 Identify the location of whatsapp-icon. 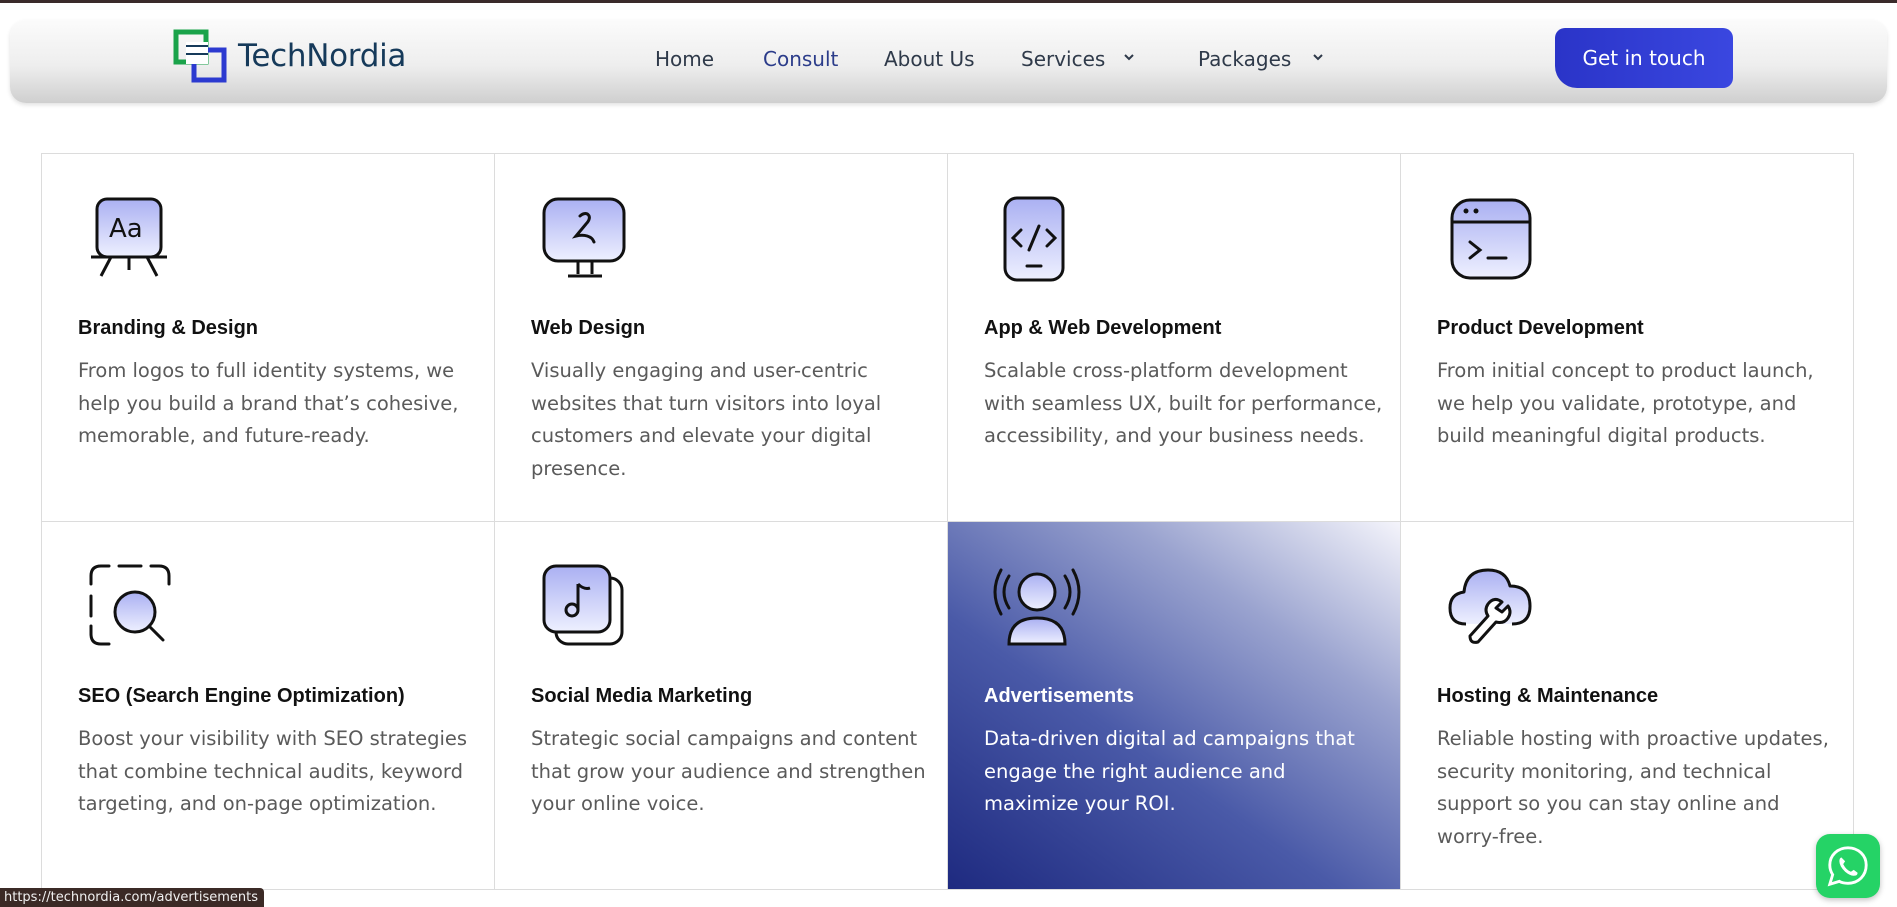
(1847, 866).